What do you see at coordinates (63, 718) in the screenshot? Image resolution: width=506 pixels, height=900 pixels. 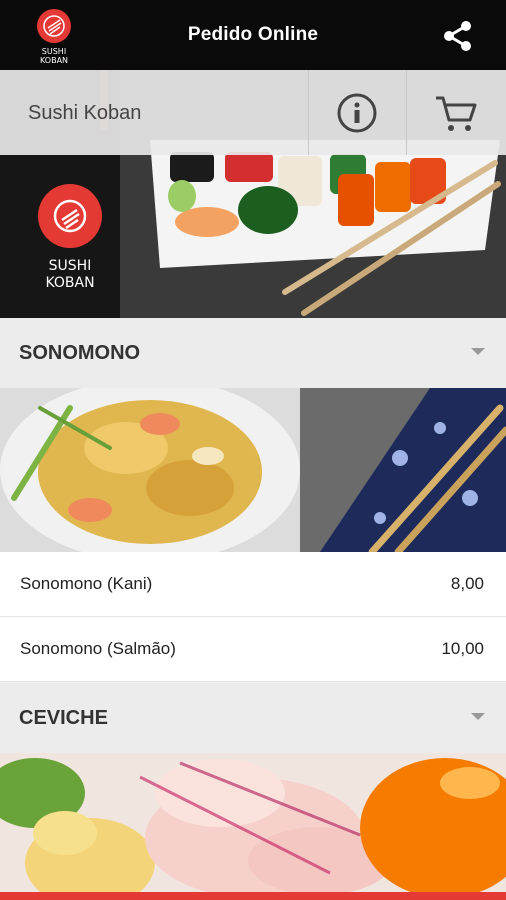 I see `category-title: CEVICHE` at bounding box center [63, 718].